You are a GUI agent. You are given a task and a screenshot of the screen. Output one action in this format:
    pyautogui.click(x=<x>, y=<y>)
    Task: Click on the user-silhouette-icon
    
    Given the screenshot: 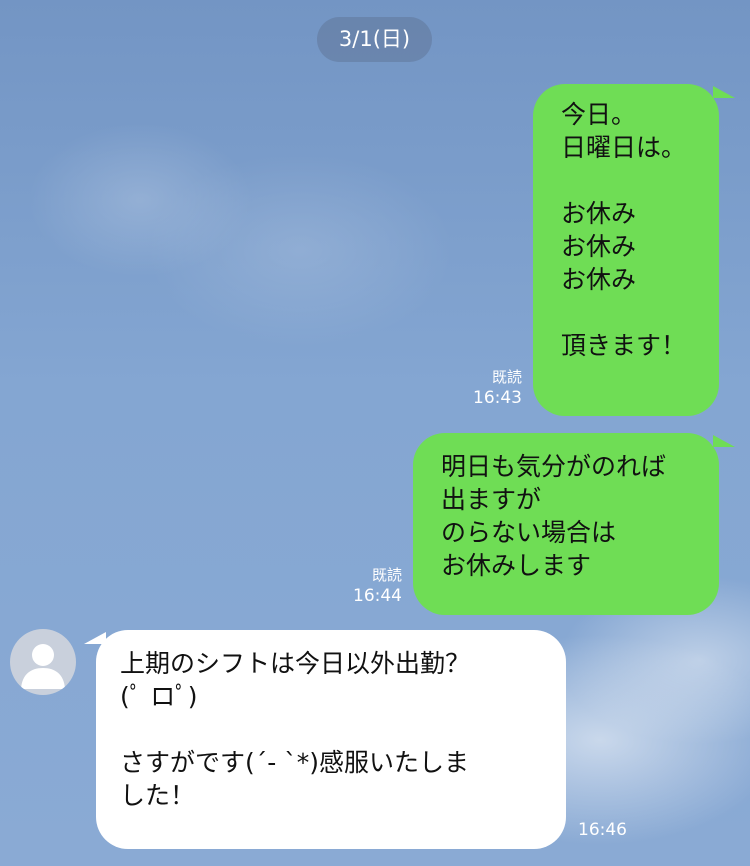 What is the action you would take?
    pyautogui.click(x=43, y=666)
    